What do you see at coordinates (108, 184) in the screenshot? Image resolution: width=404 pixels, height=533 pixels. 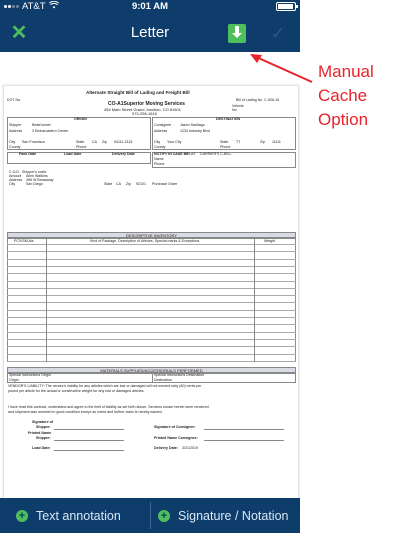 I see `cod-state-label: State` at bounding box center [108, 184].